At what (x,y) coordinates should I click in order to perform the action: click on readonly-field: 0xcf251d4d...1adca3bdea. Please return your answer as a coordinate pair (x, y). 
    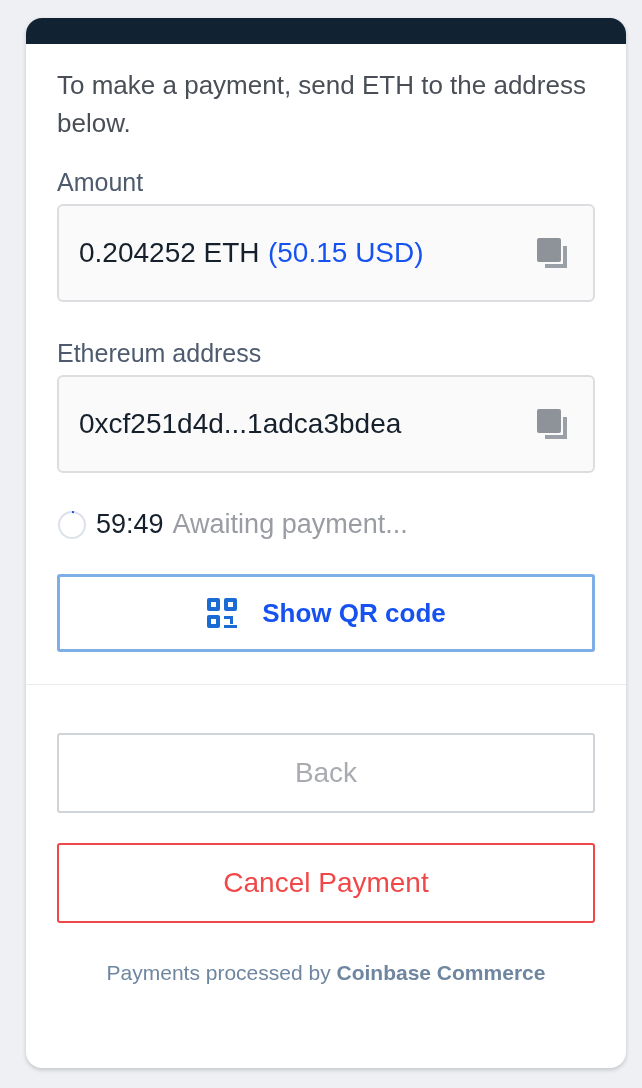
    Looking at the image, I should click on (326, 424).